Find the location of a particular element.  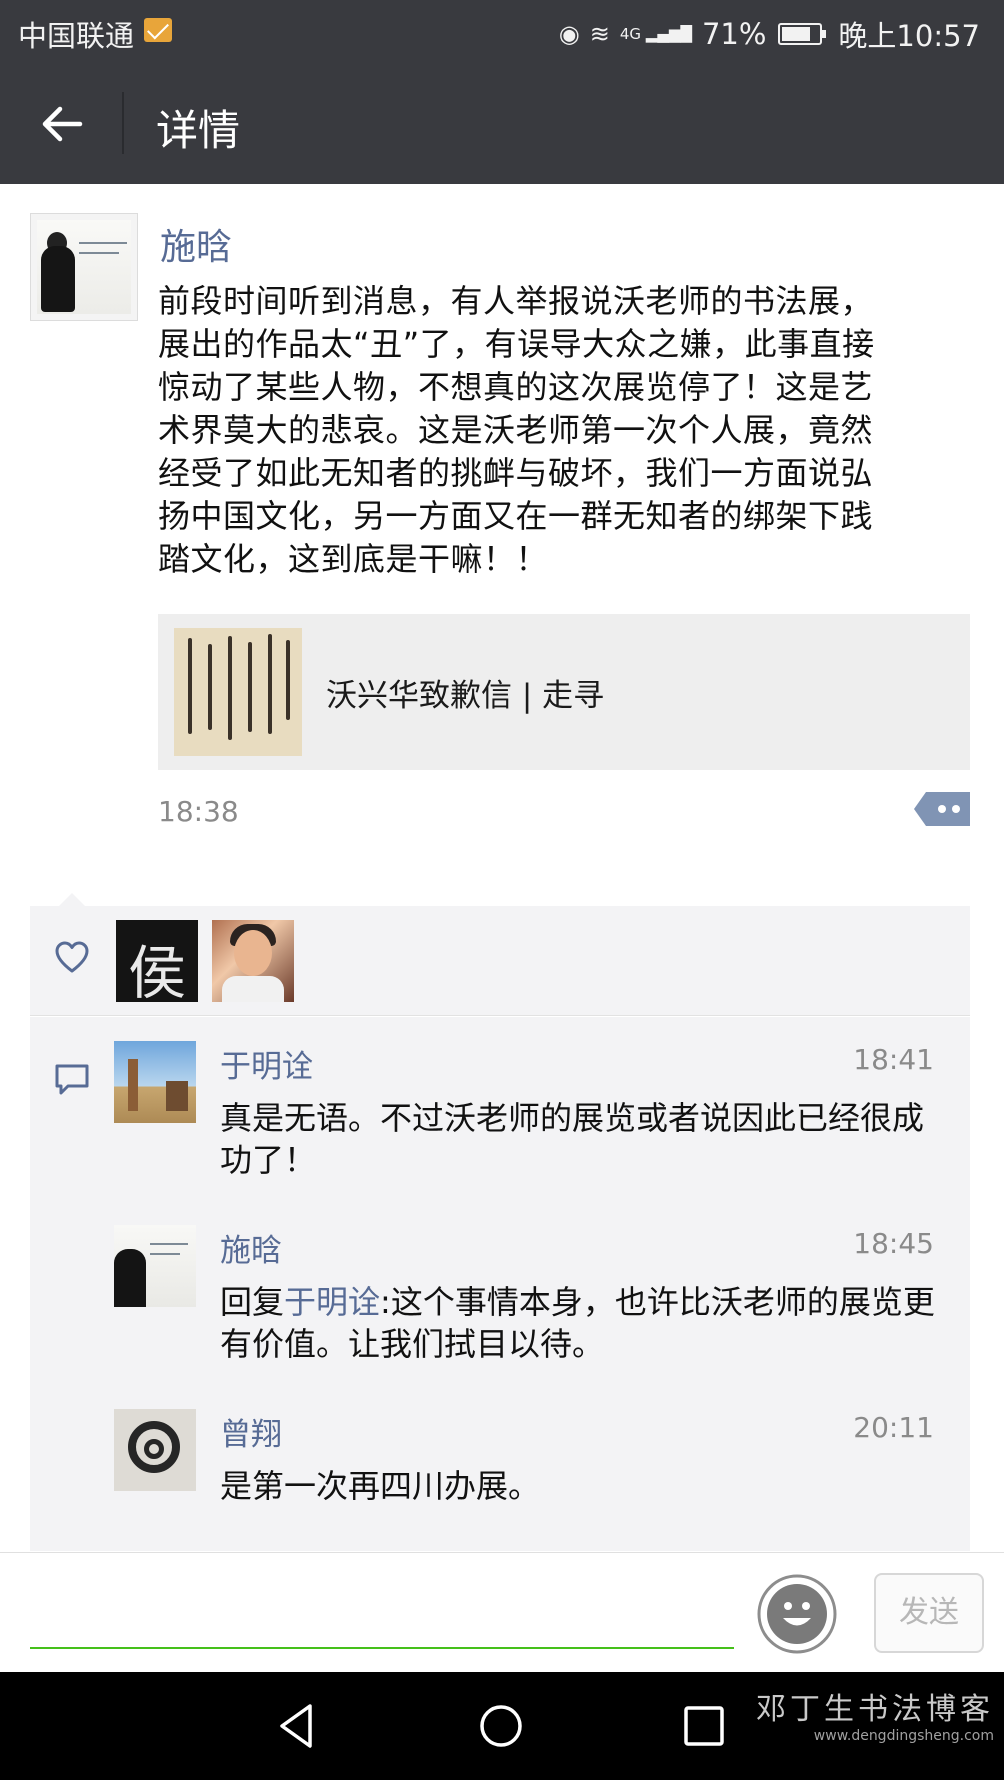

nav-back-button is located at coordinates (298, 1726).